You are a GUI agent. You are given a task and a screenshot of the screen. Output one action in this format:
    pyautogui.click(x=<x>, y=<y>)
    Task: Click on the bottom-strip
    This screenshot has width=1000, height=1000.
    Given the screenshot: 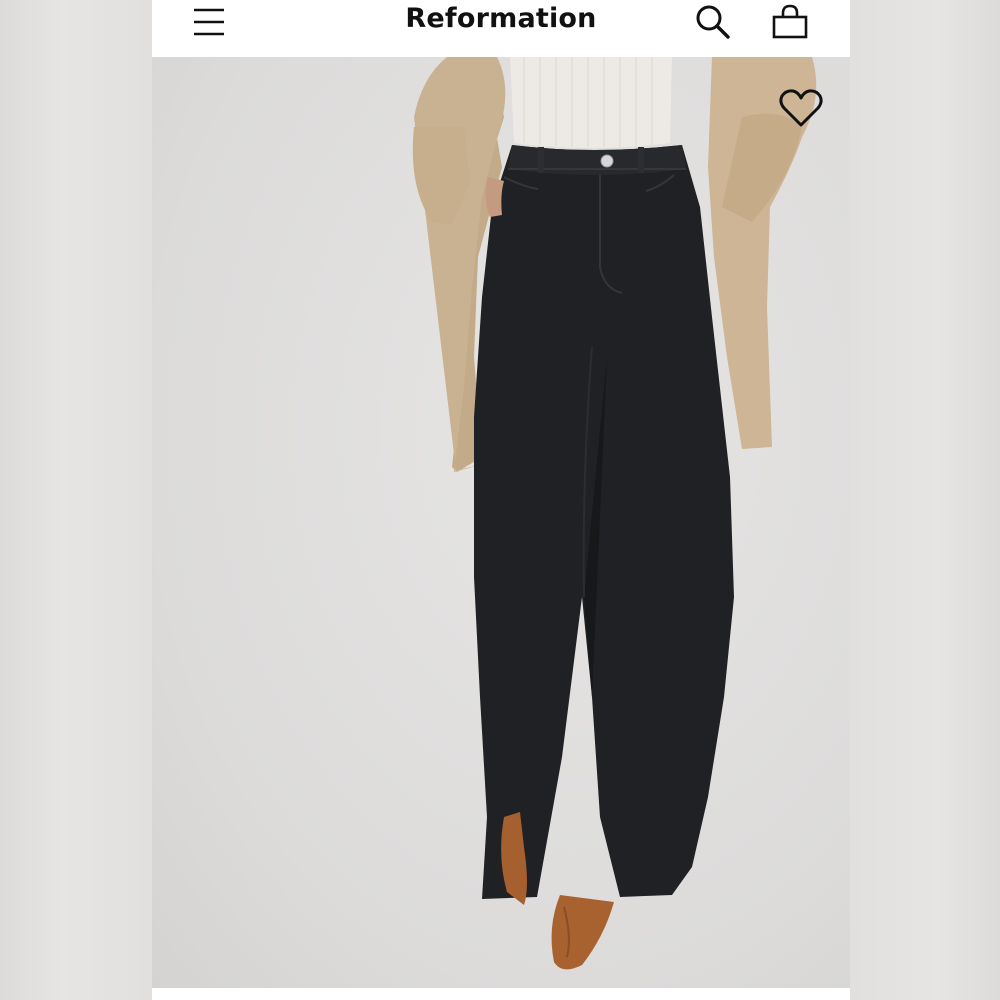 What is the action you would take?
    pyautogui.click(x=501, y=994)
    